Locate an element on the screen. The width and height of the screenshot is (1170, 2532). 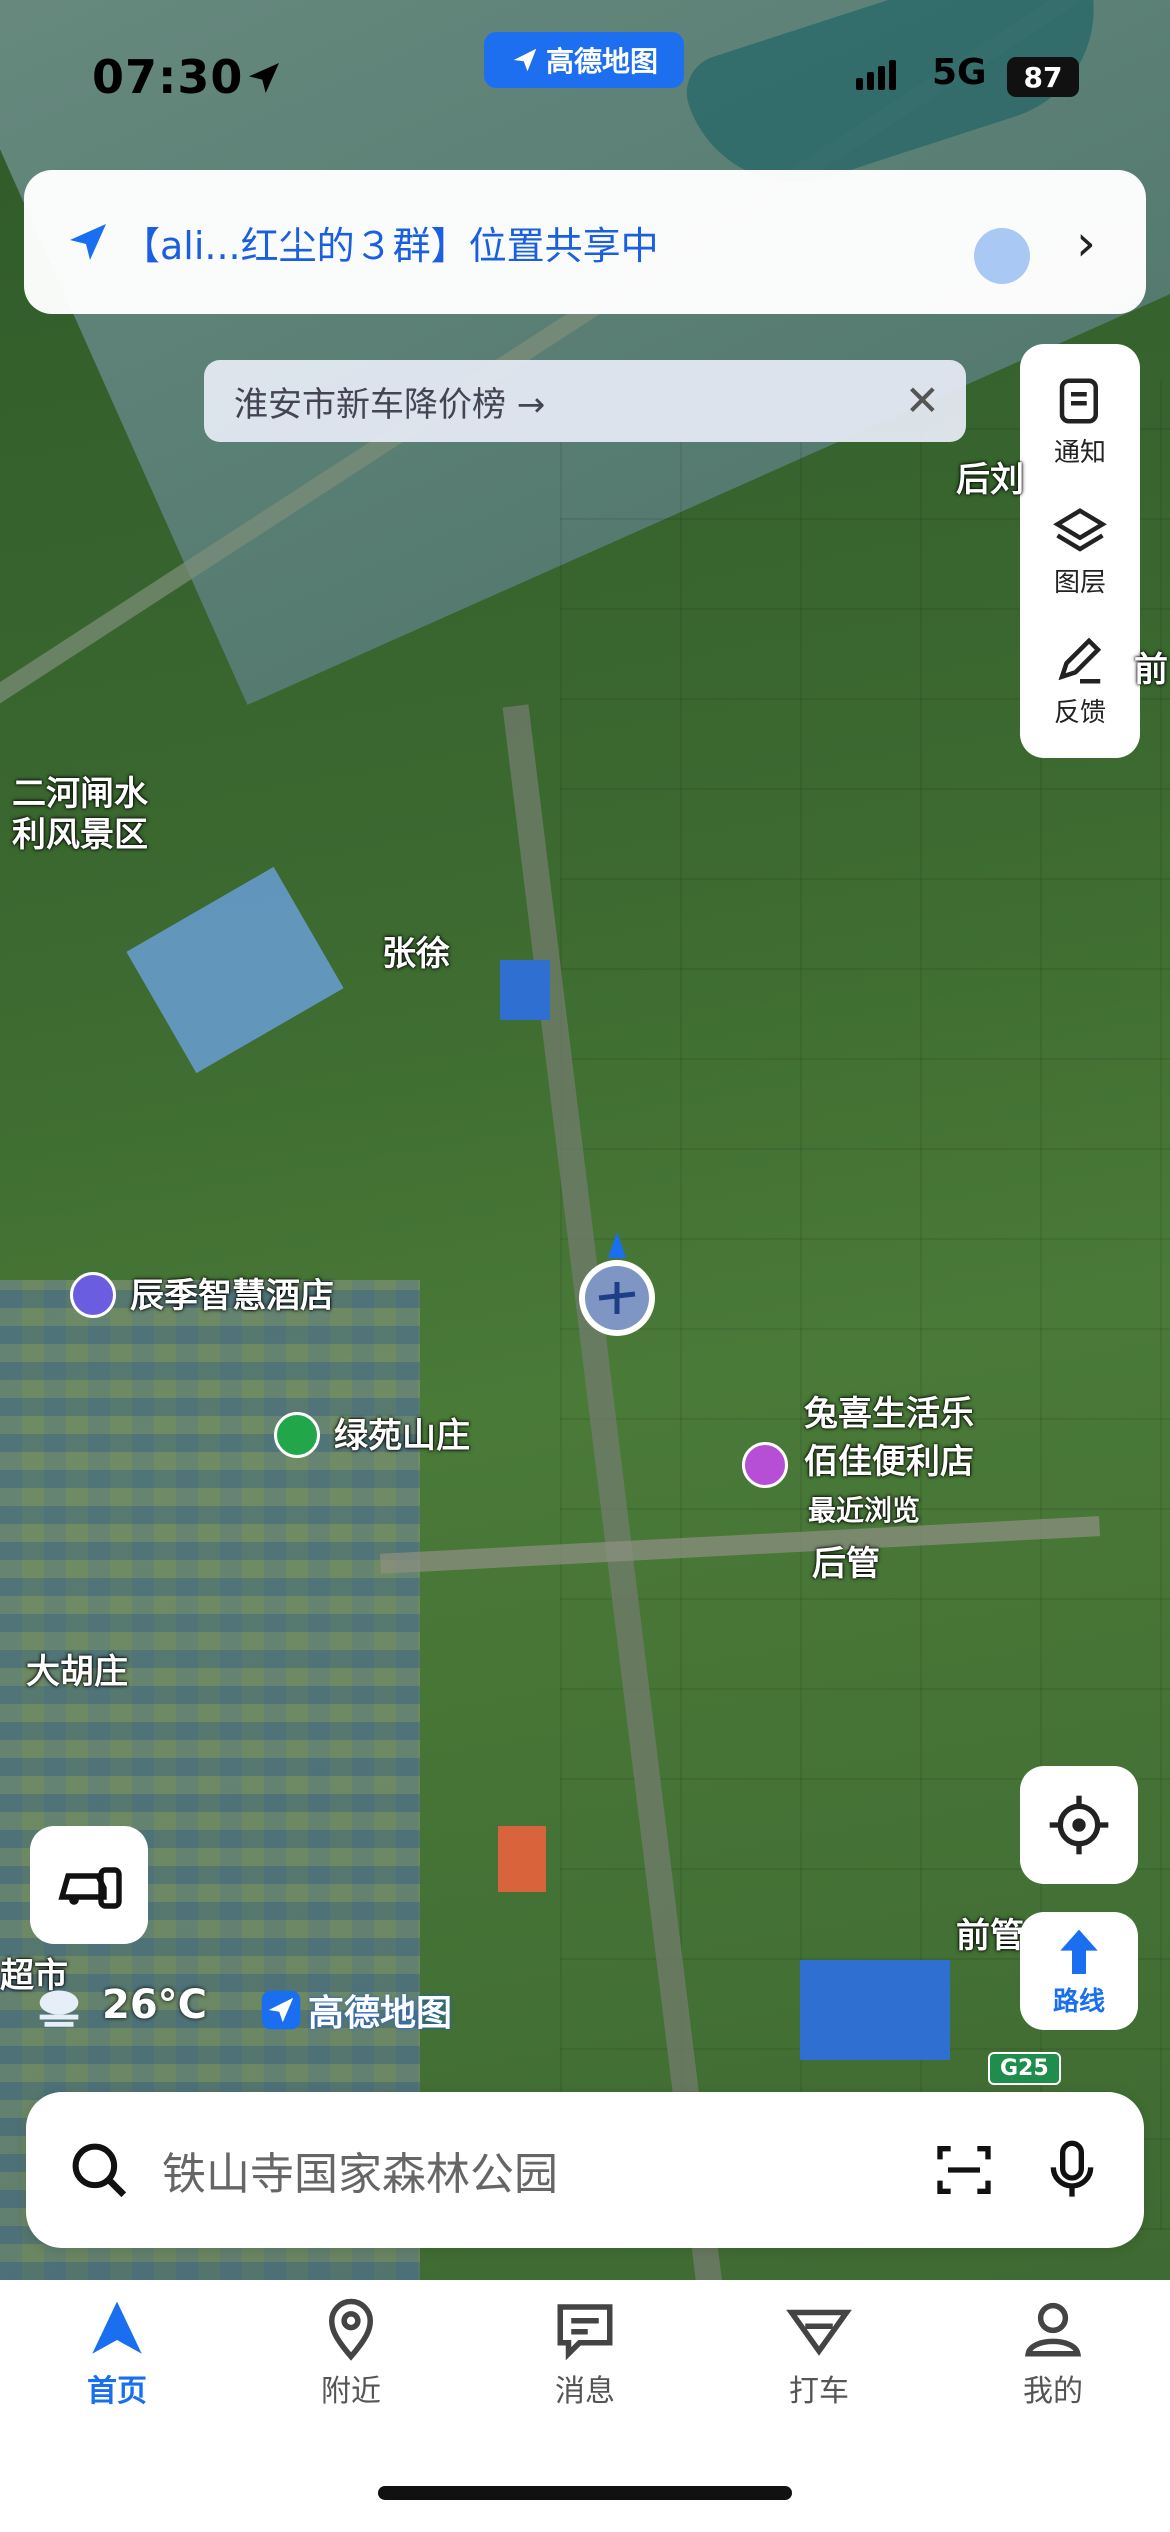
amap-watermark-text: 高德地图 is located at coordinates (380, 2013).